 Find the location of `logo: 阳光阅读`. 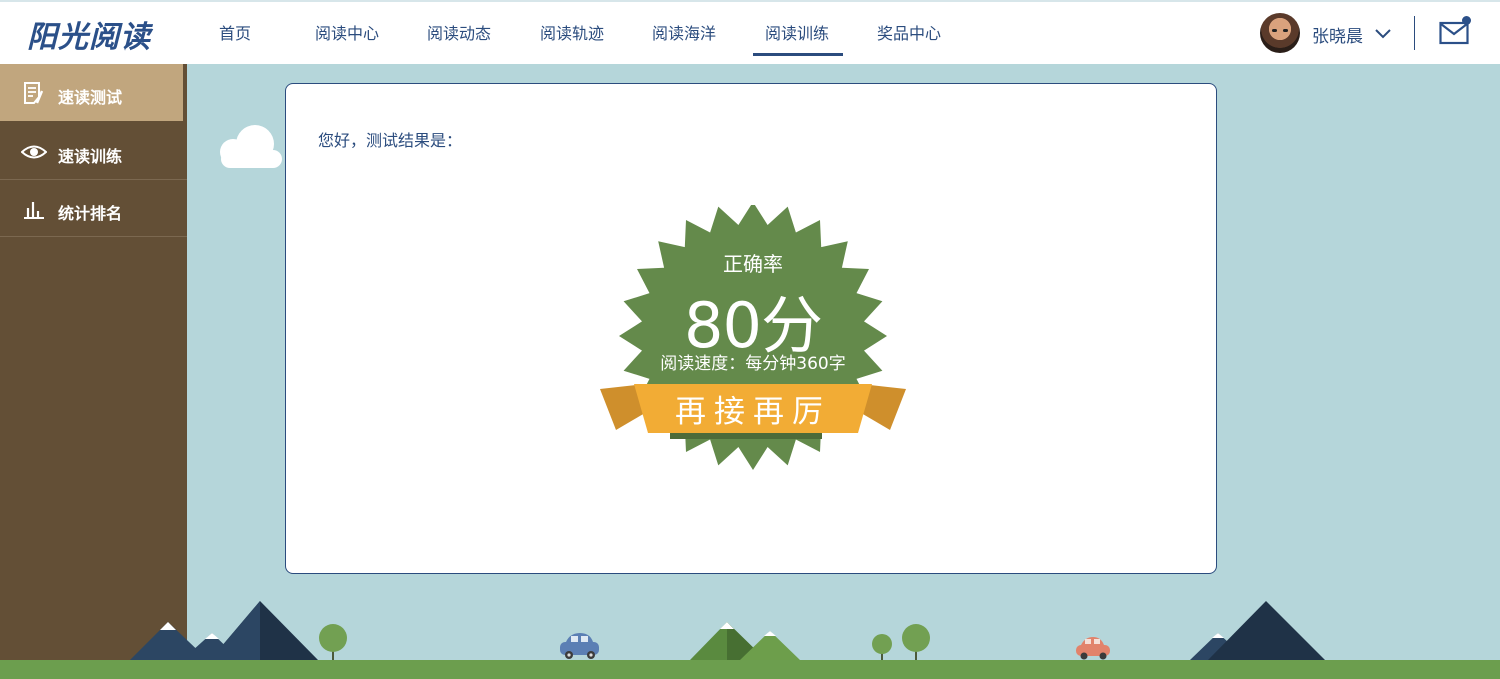

logo: 阳光阅读 is located at coordinates (89, 34).